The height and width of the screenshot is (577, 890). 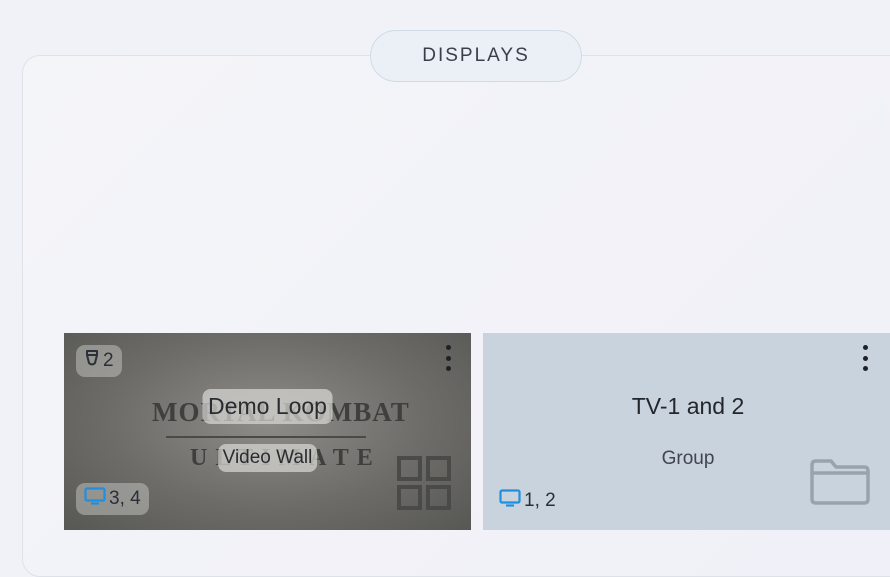 What do you see at coordinates (92, 361) in the screenshot?
I see `tag-icon` at bounding box center [92, 361].